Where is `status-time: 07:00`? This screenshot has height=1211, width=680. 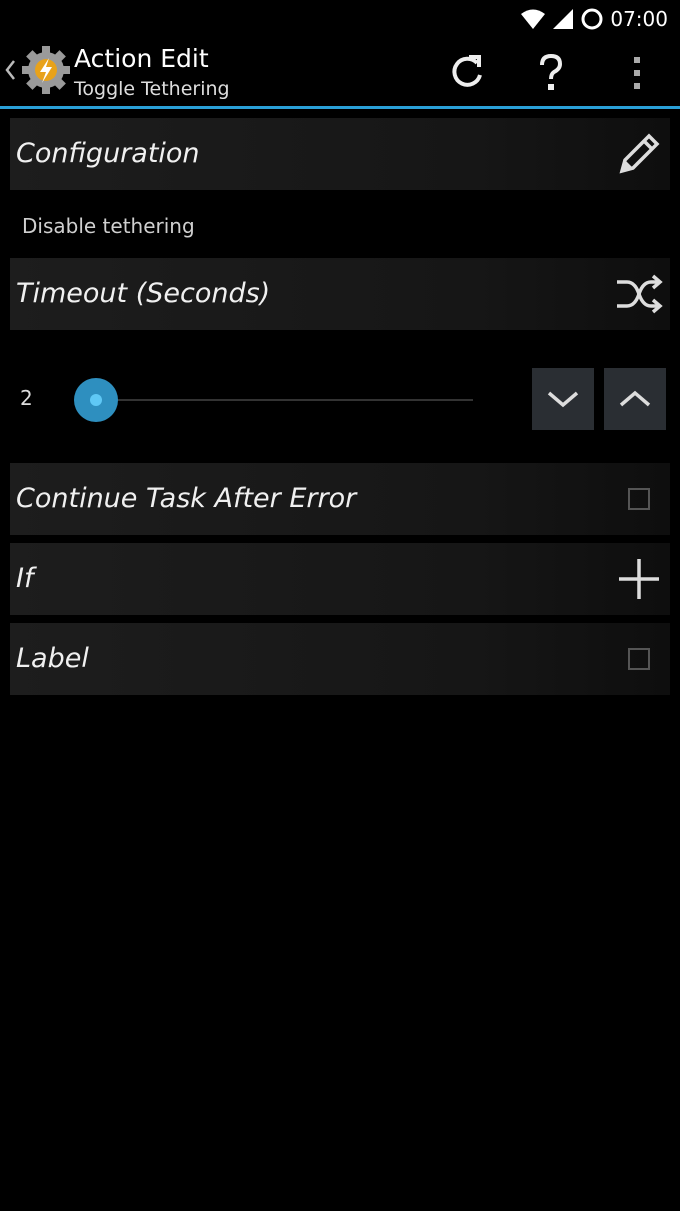
status-time: 07:00 is located at coordinates (639, 19).